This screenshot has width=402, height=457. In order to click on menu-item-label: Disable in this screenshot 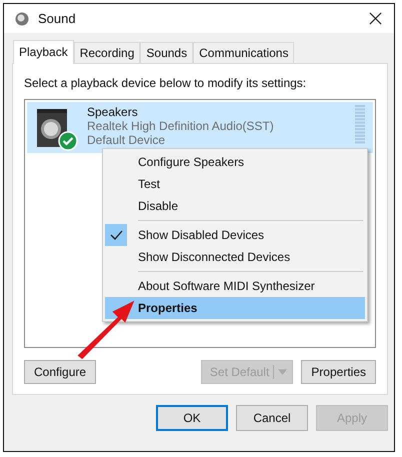, I will do `click(158, 206)`.